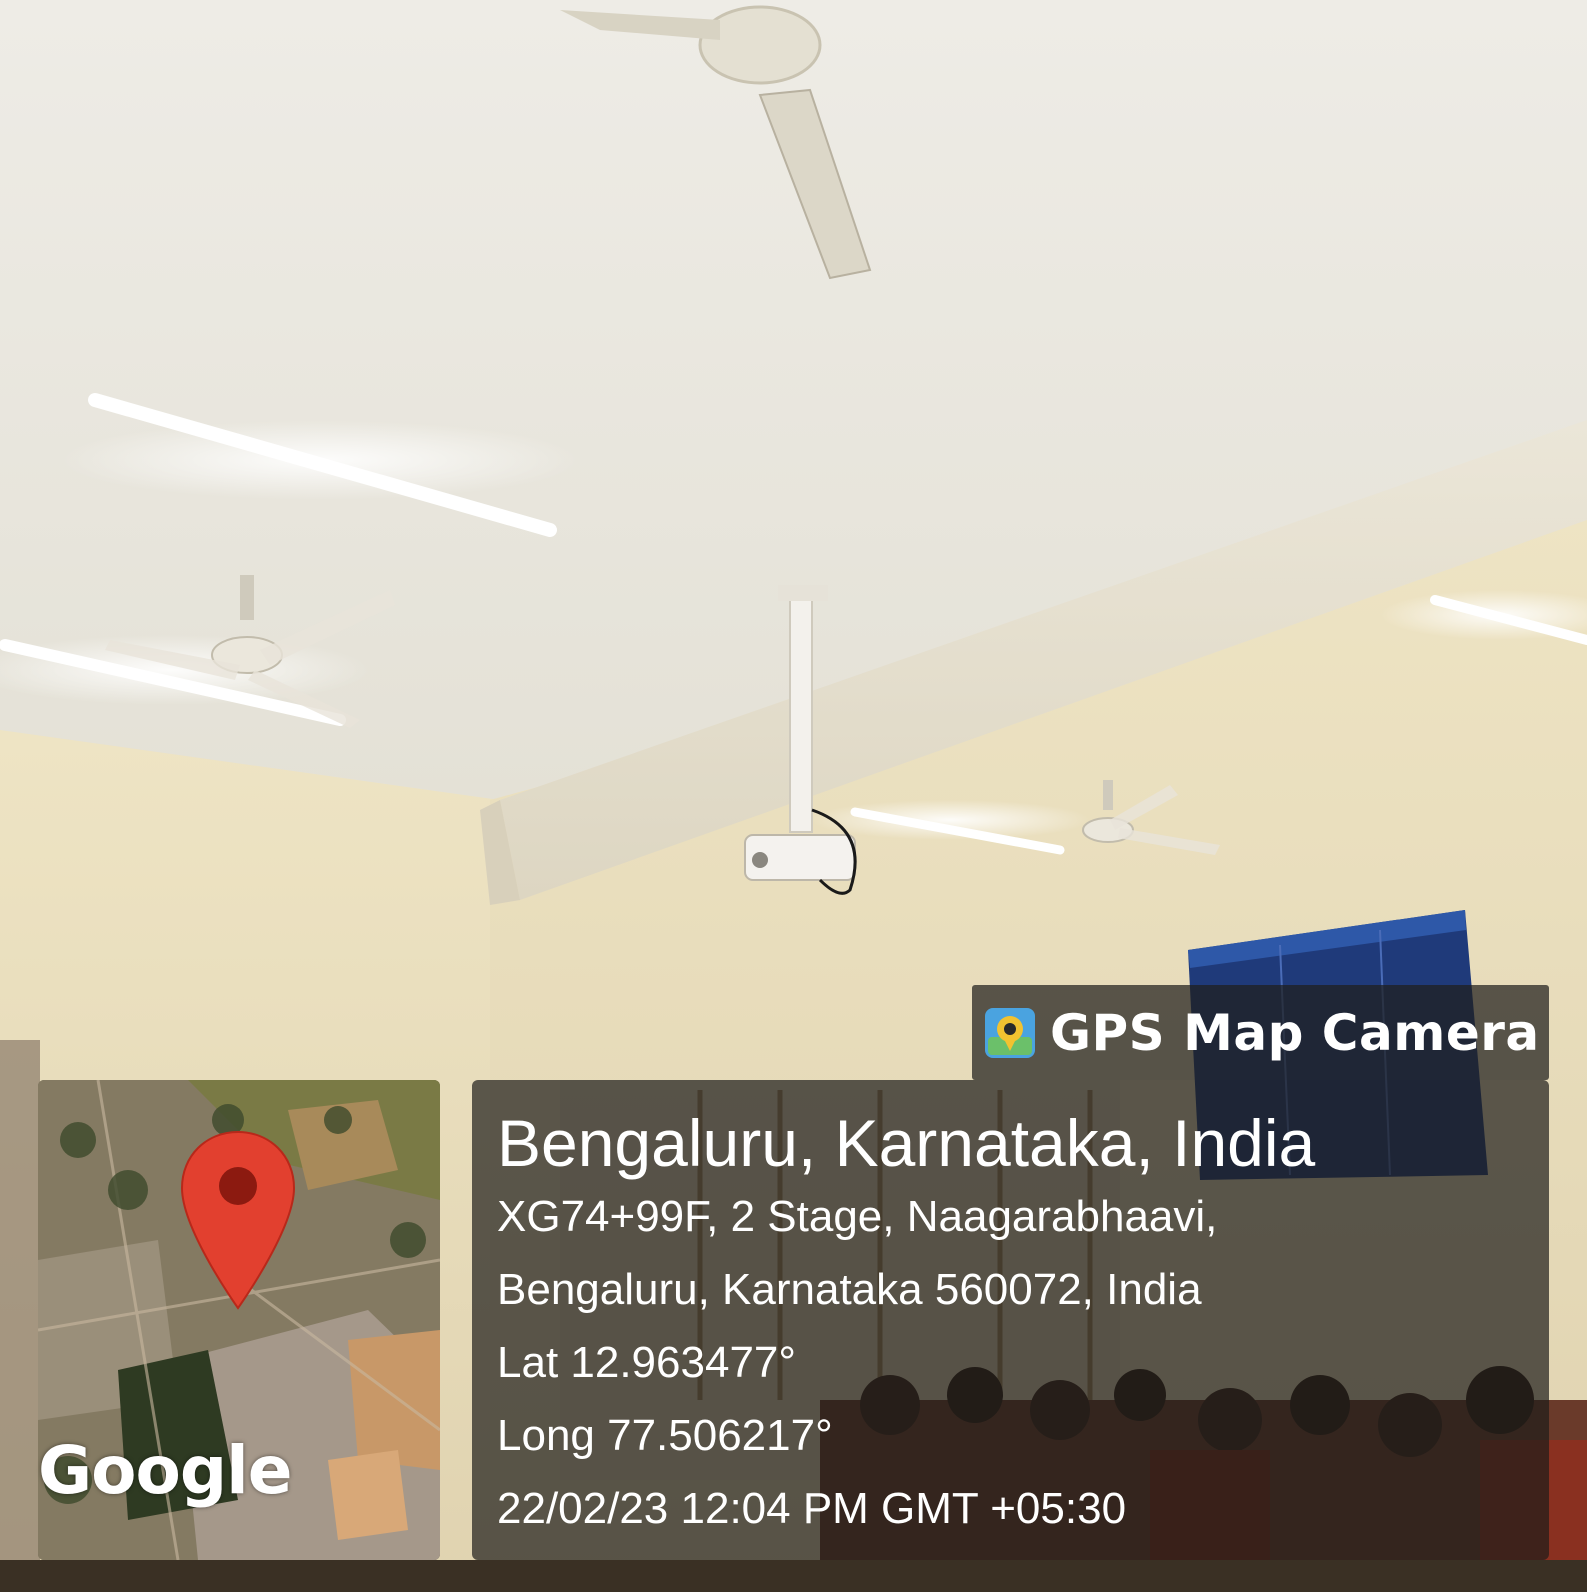 This screenshot has height=1592, width=1587. I want to click on map-pin-icon, so click(238, 1220).